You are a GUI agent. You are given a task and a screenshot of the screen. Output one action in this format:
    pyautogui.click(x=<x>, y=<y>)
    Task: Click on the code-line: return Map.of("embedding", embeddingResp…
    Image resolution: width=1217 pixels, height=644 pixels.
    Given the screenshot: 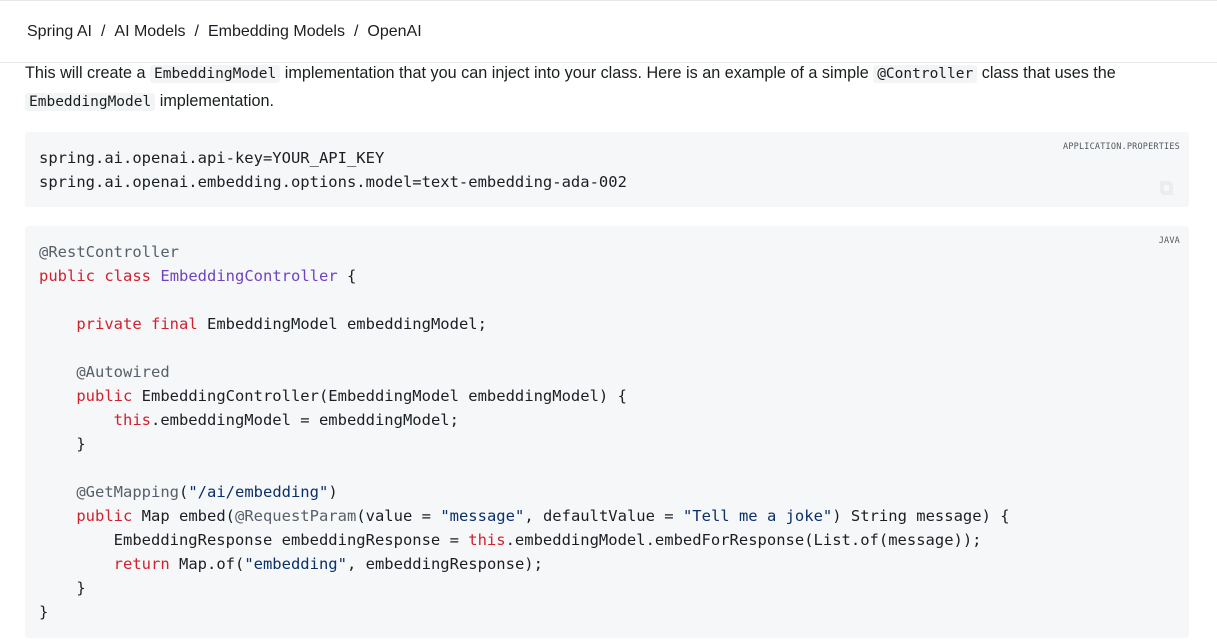 What is the action you would take?
    pyautogui.click(x=328, y=564)
    